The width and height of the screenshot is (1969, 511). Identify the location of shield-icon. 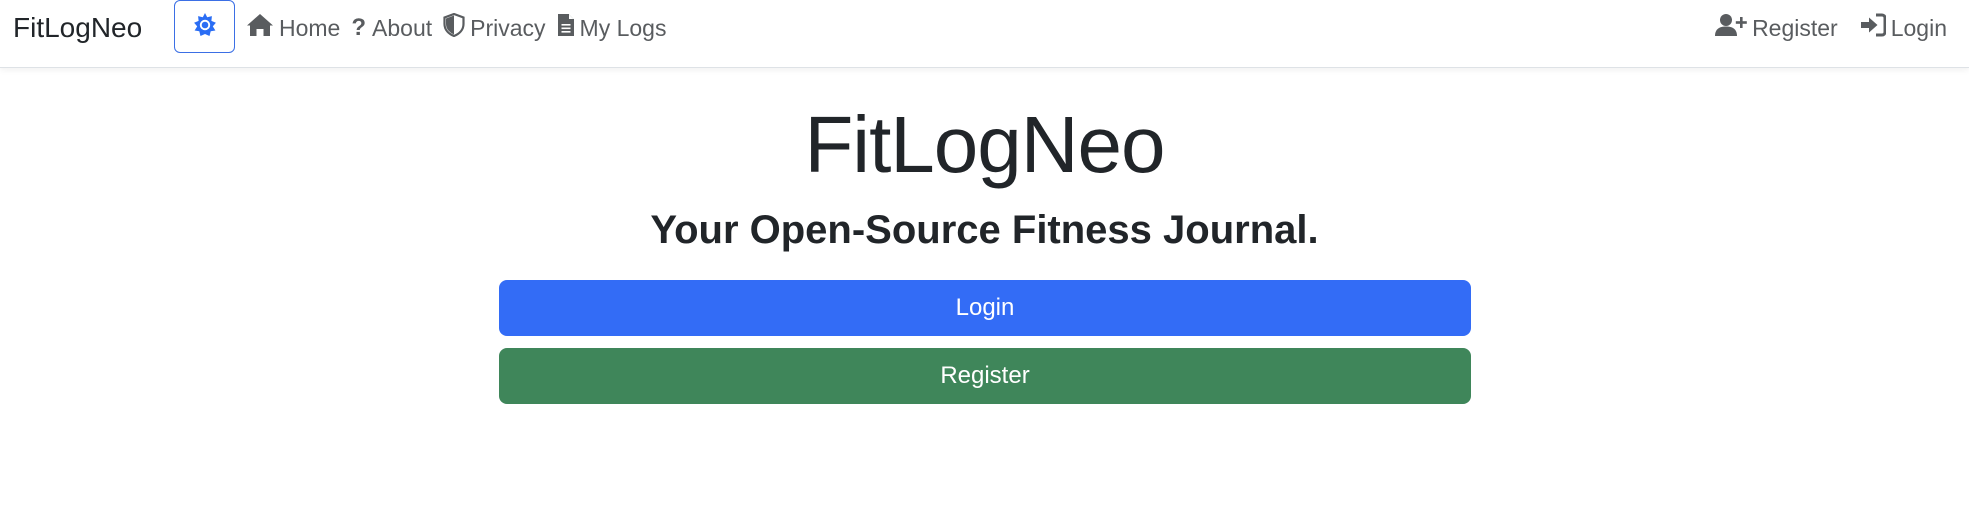
(456, 27).